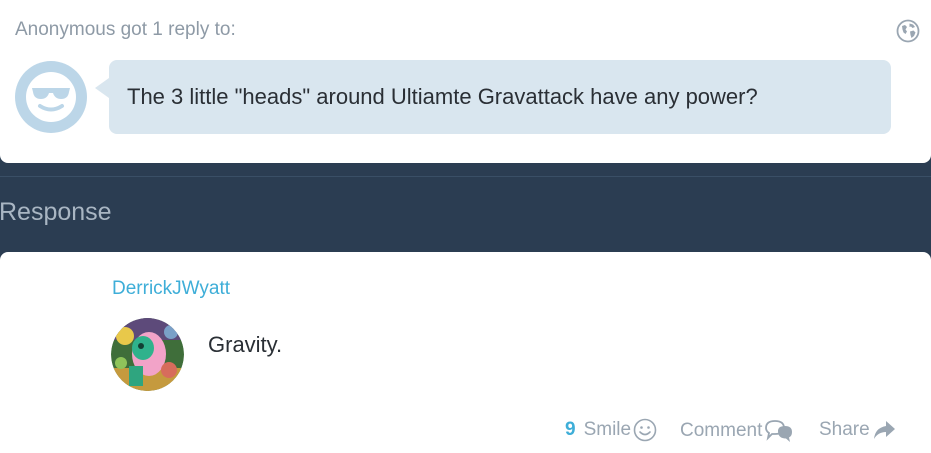  I want to click on comment-label: Comment, so click(721, 430).